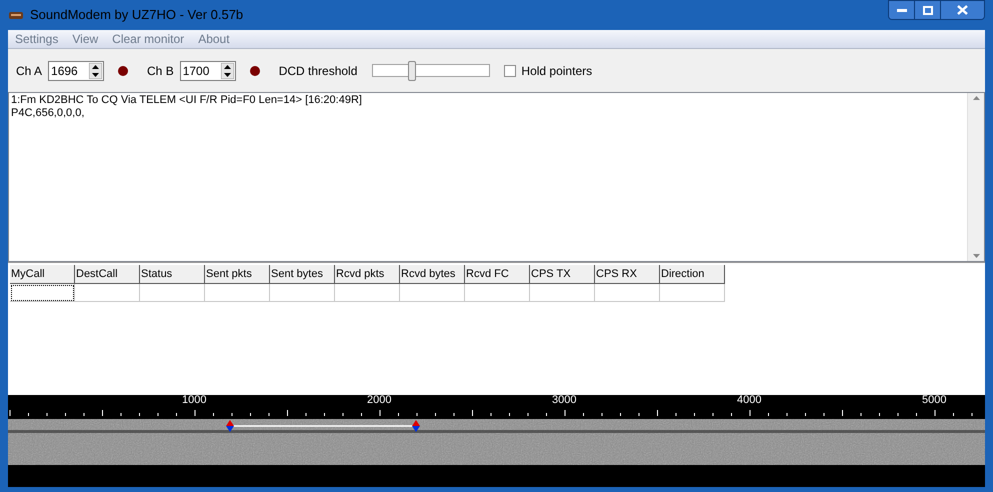  I want to click on close-button, so click(962, 10).